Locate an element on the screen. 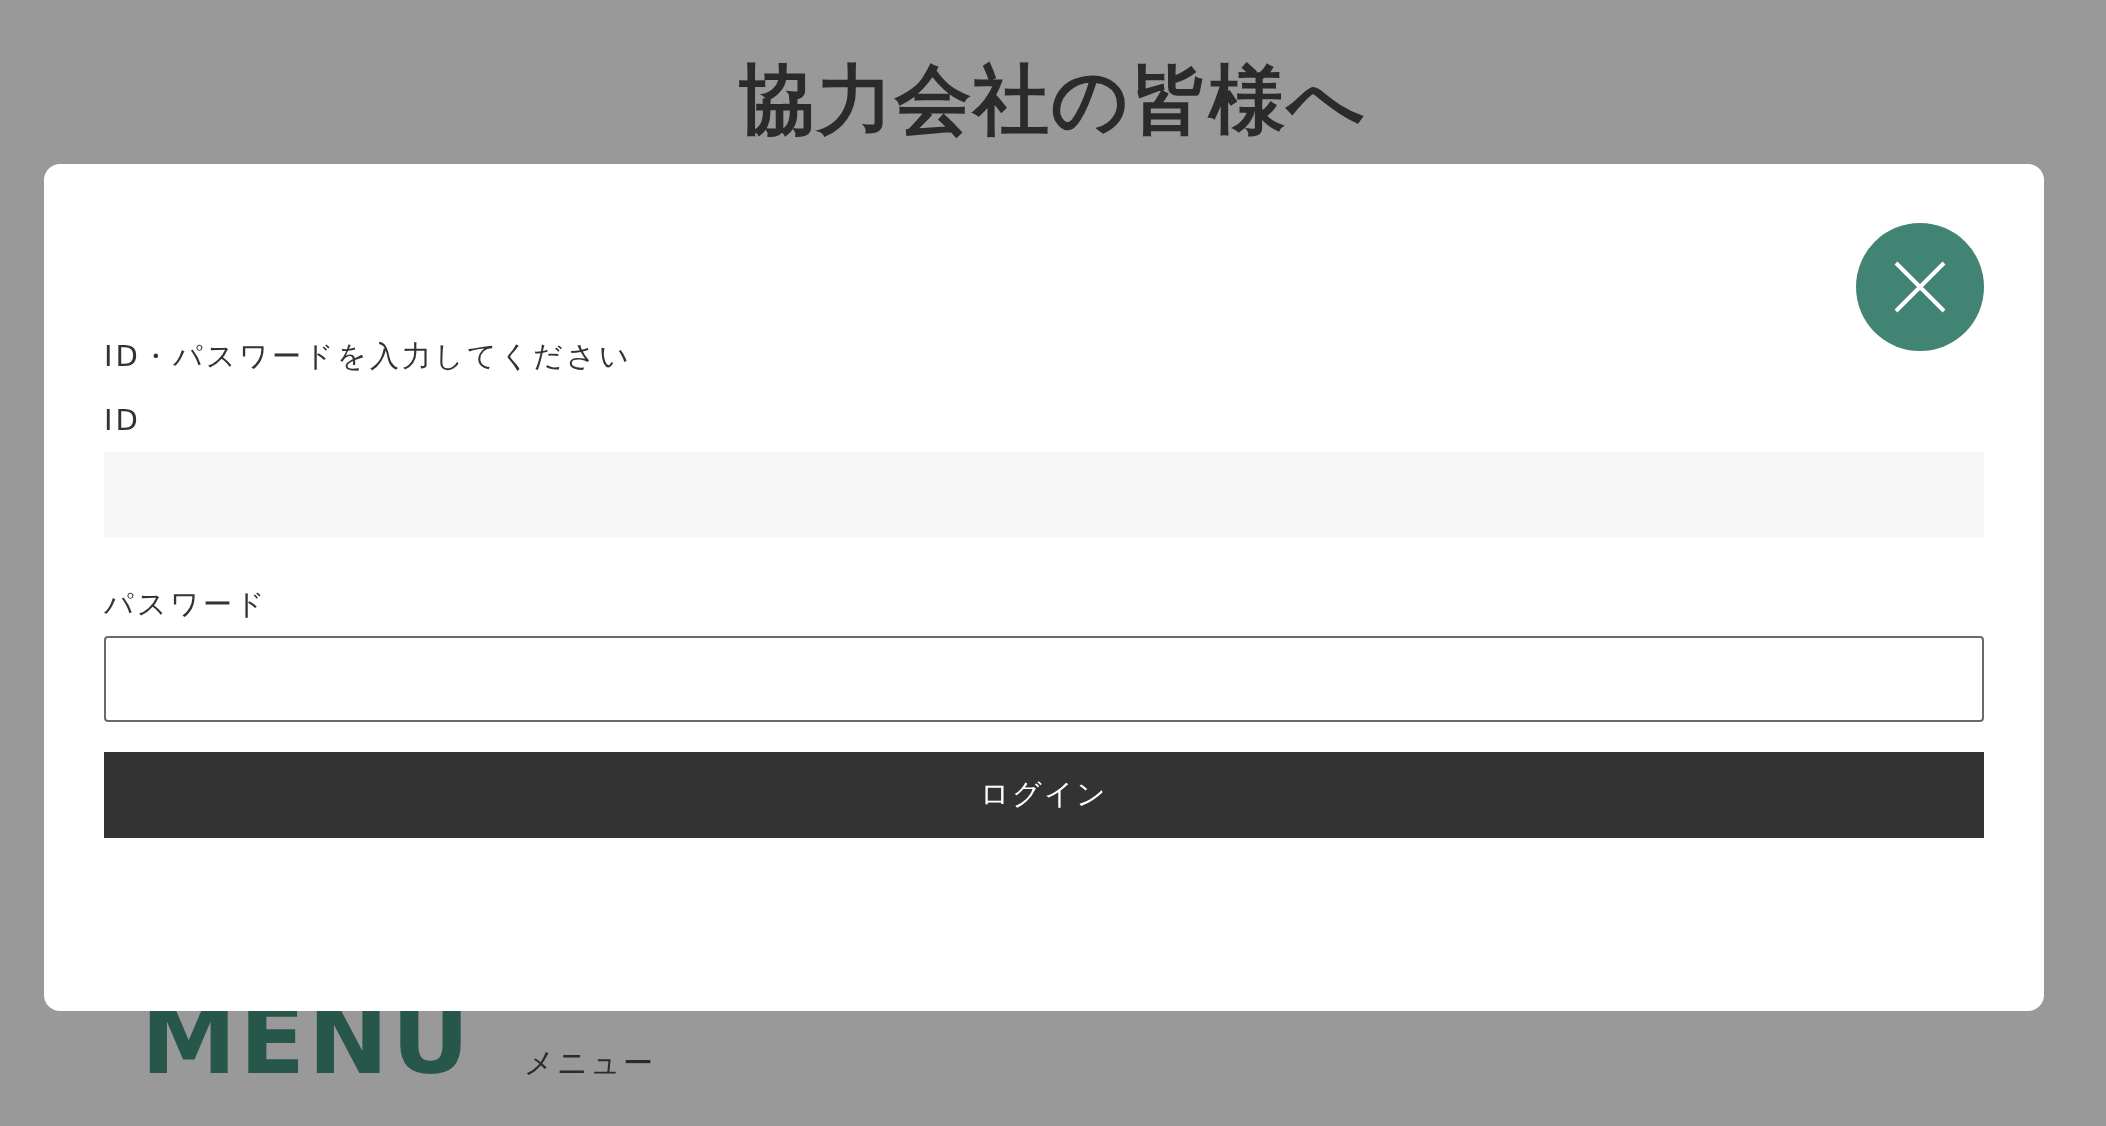 This screenshot has width=2106, height=1126. menu-subheading: メニュー is located at coordinates (590, 1062).